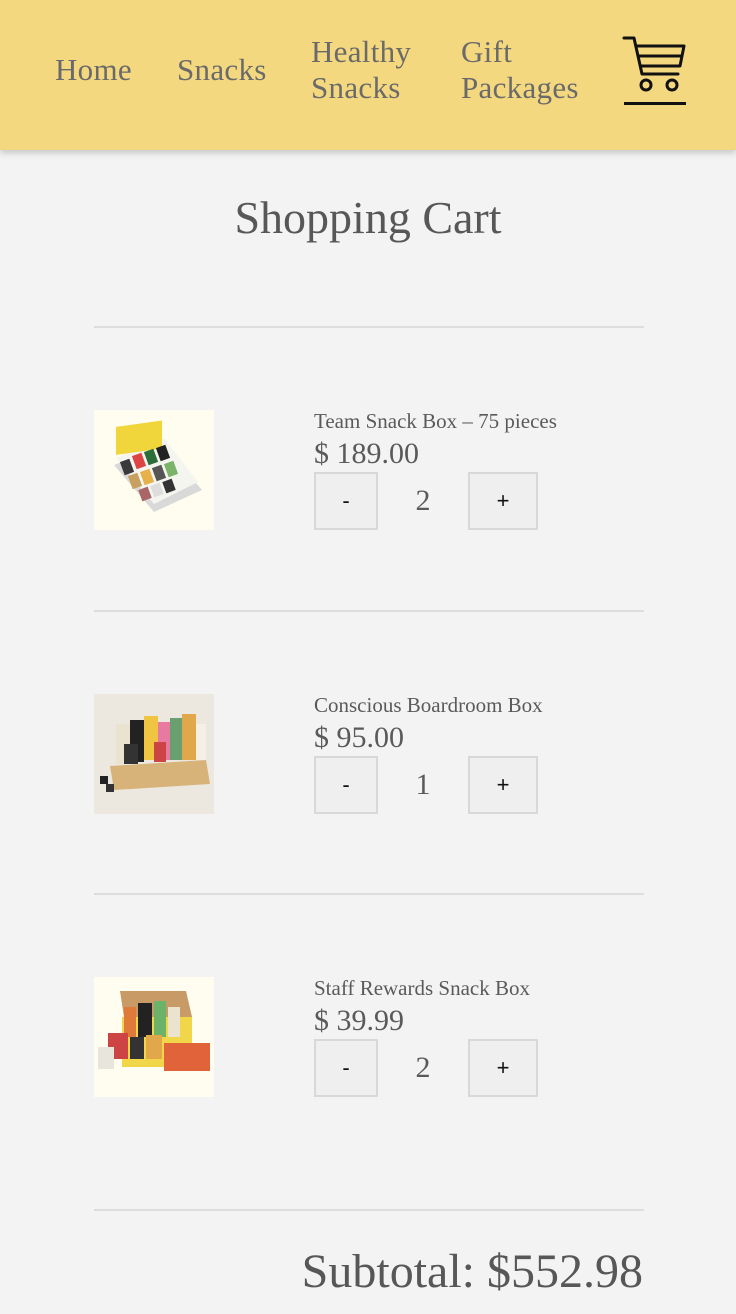  What do you see at coordinates (435, 421) in the screenshot?
I see `item-name: Team Snack Box – 75 pieces` at bounding box center [435, 421].